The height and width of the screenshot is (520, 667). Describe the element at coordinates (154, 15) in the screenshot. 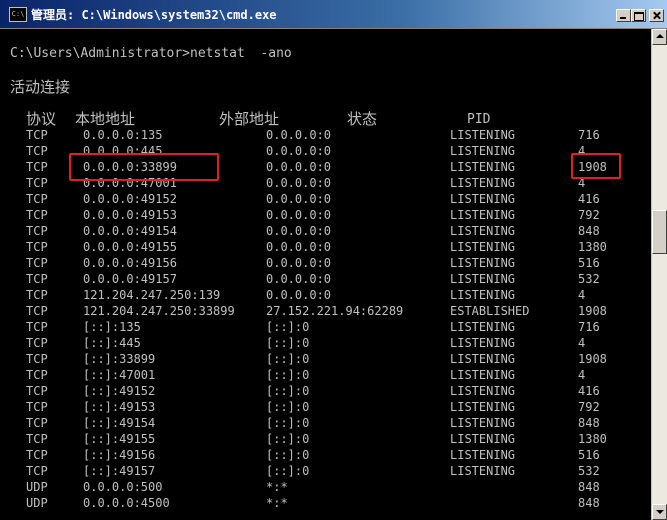

I see `window-title: 管理员: C:\Windows\system32\cmd.exe` at that location.